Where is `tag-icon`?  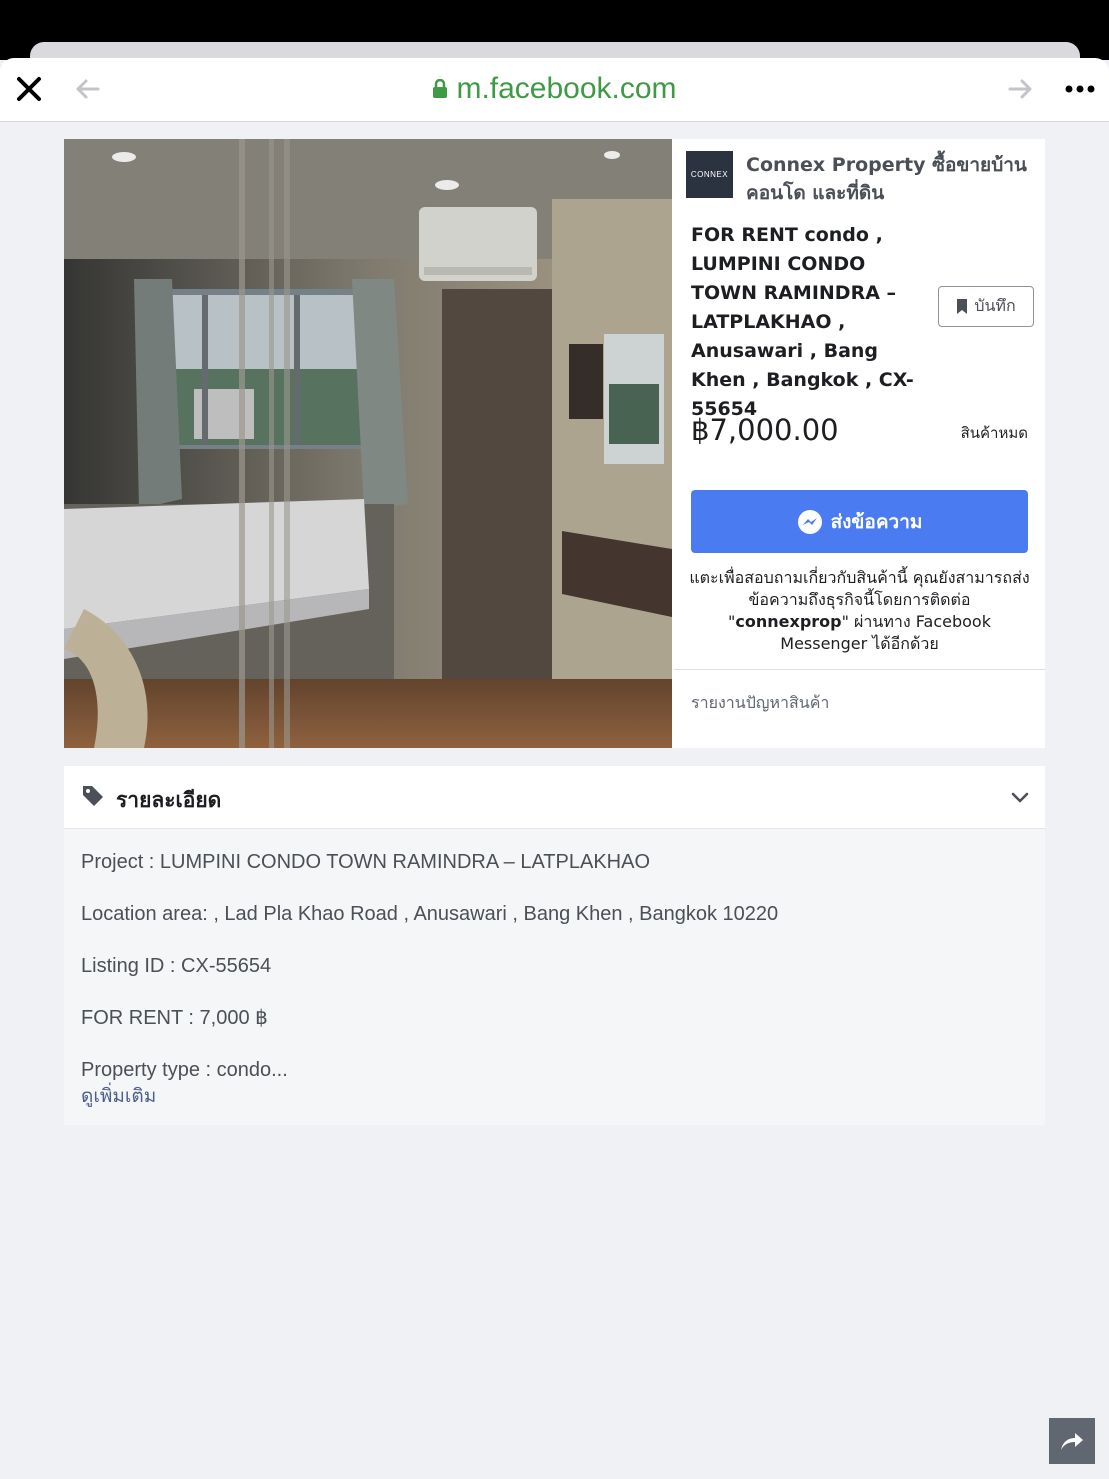
tag-icon is located at coordinates (93, 798).